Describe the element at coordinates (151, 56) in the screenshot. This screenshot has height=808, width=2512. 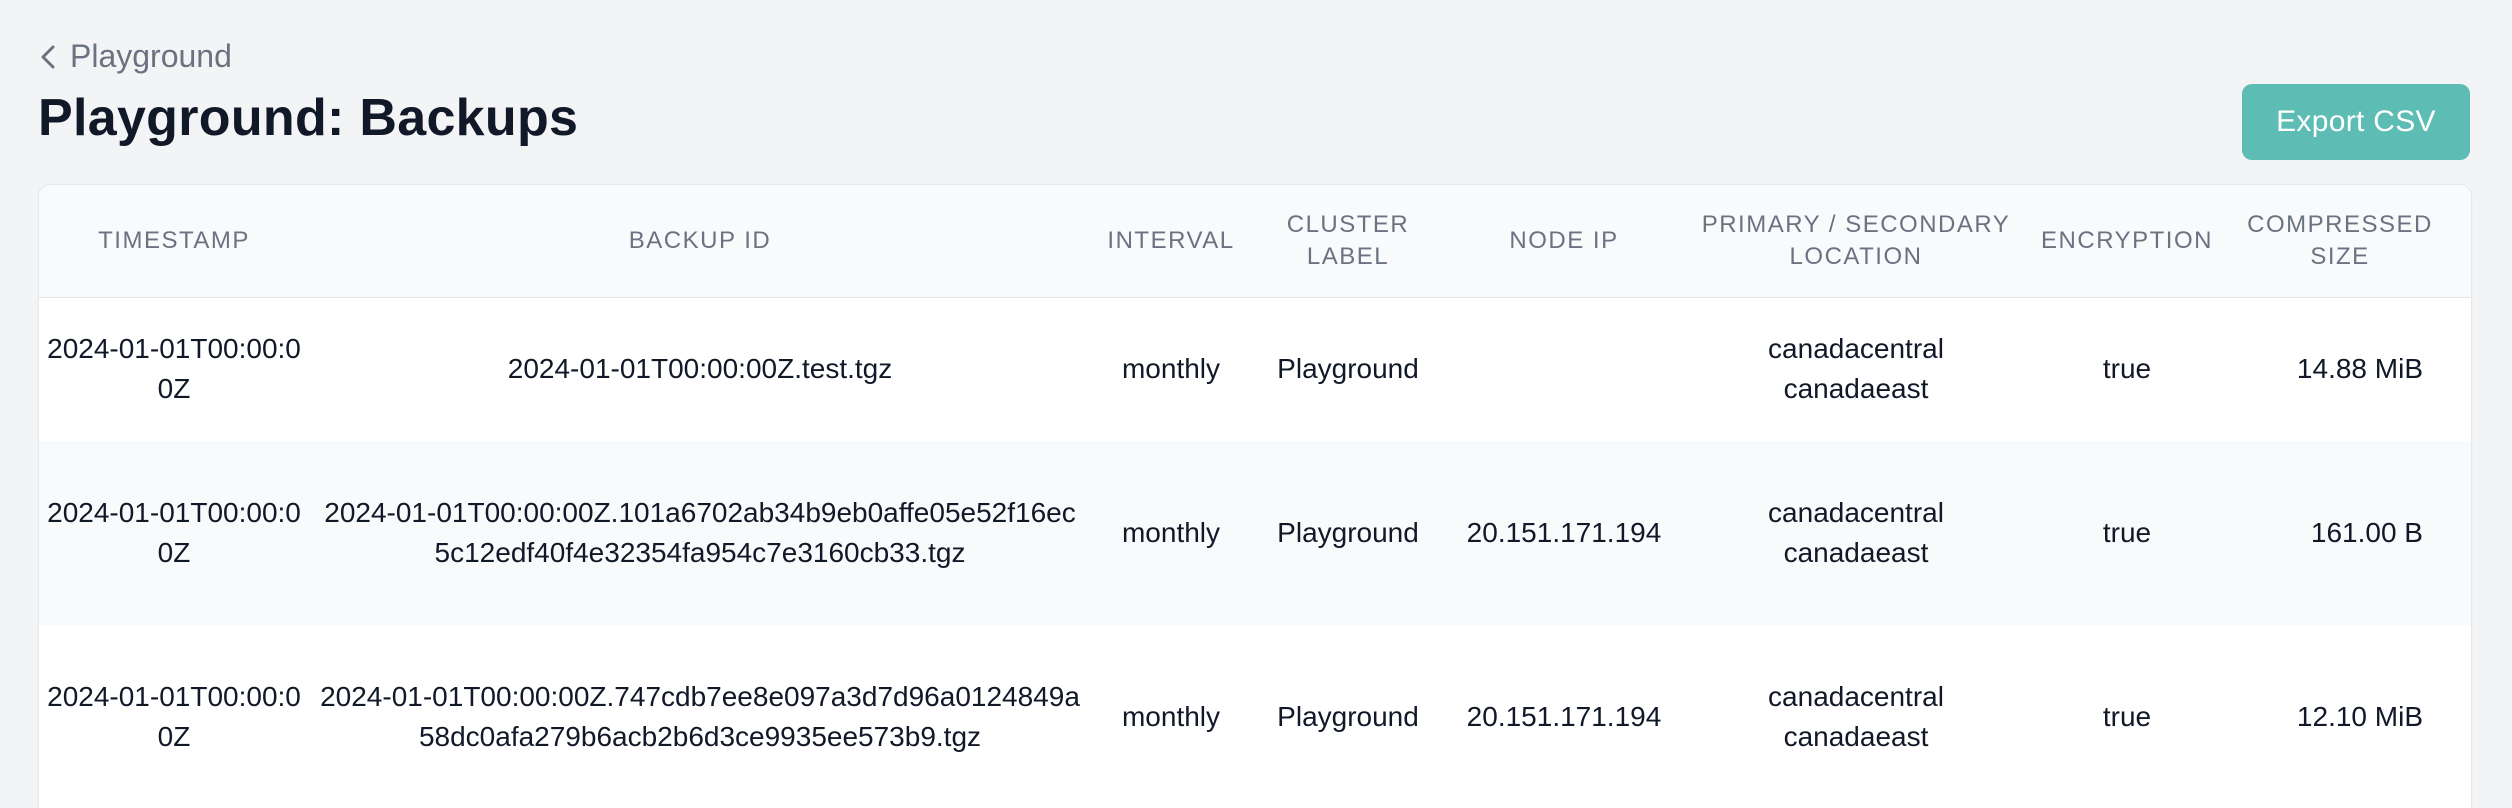
I see `back-link-label: Playground` at that location.